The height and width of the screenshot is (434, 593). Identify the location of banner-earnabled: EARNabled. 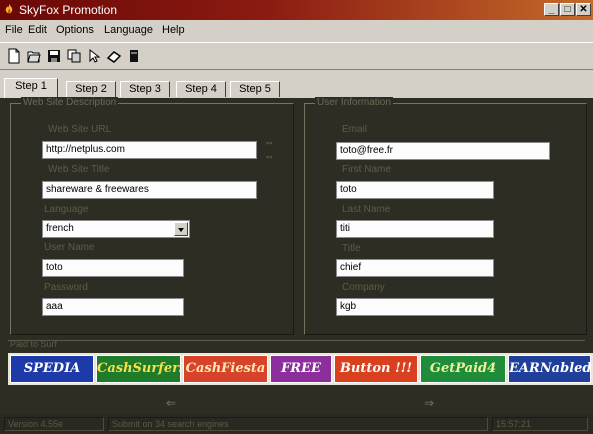
(549, 369).